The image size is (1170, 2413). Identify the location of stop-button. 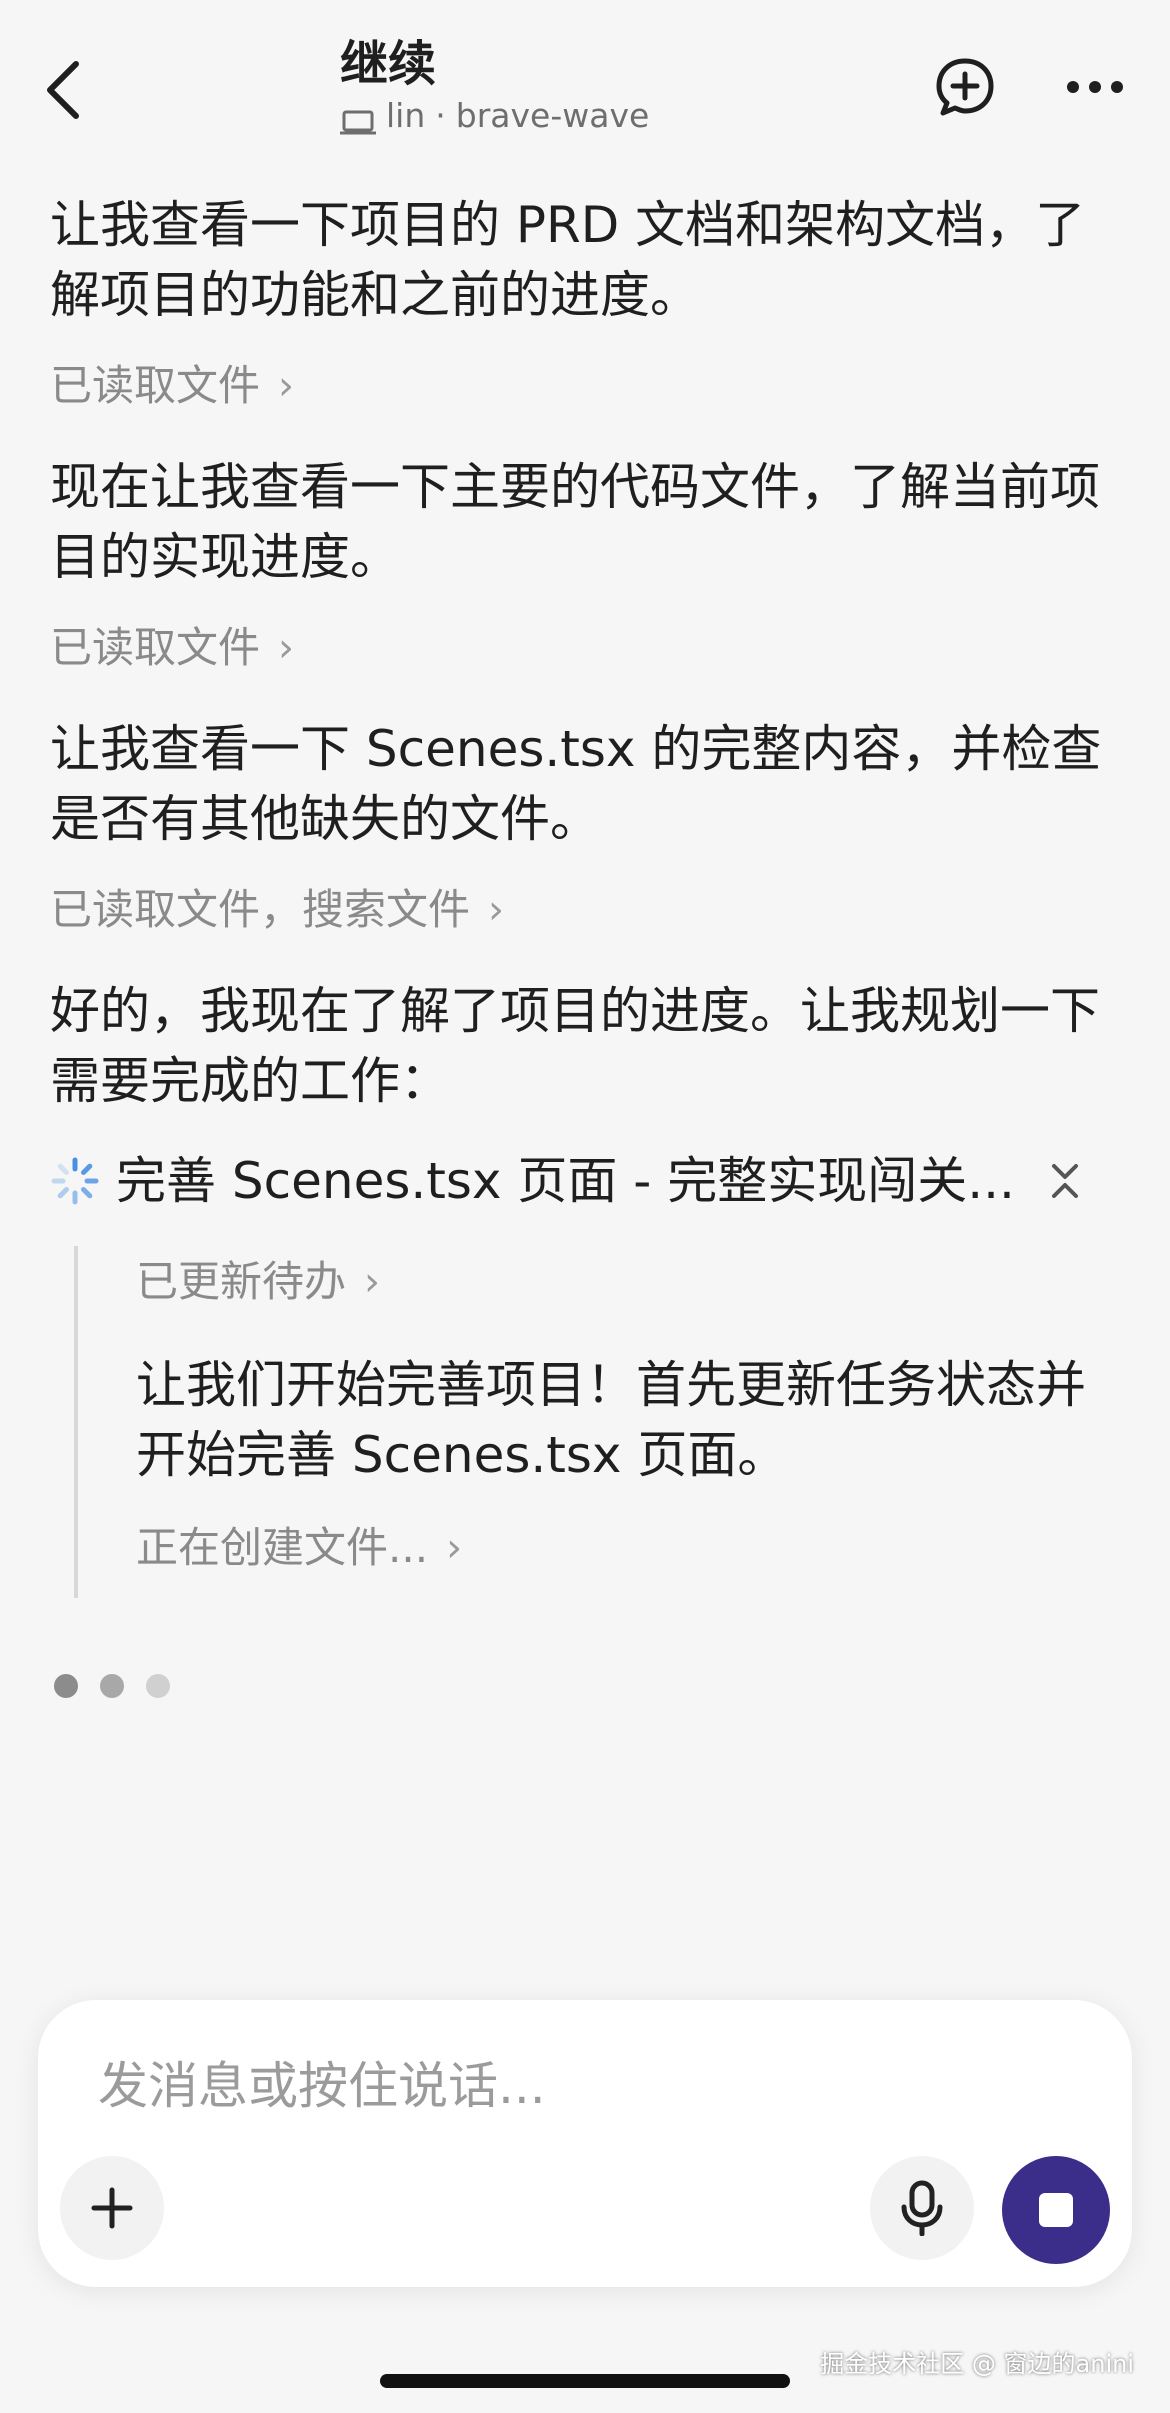
(1056, 2210).